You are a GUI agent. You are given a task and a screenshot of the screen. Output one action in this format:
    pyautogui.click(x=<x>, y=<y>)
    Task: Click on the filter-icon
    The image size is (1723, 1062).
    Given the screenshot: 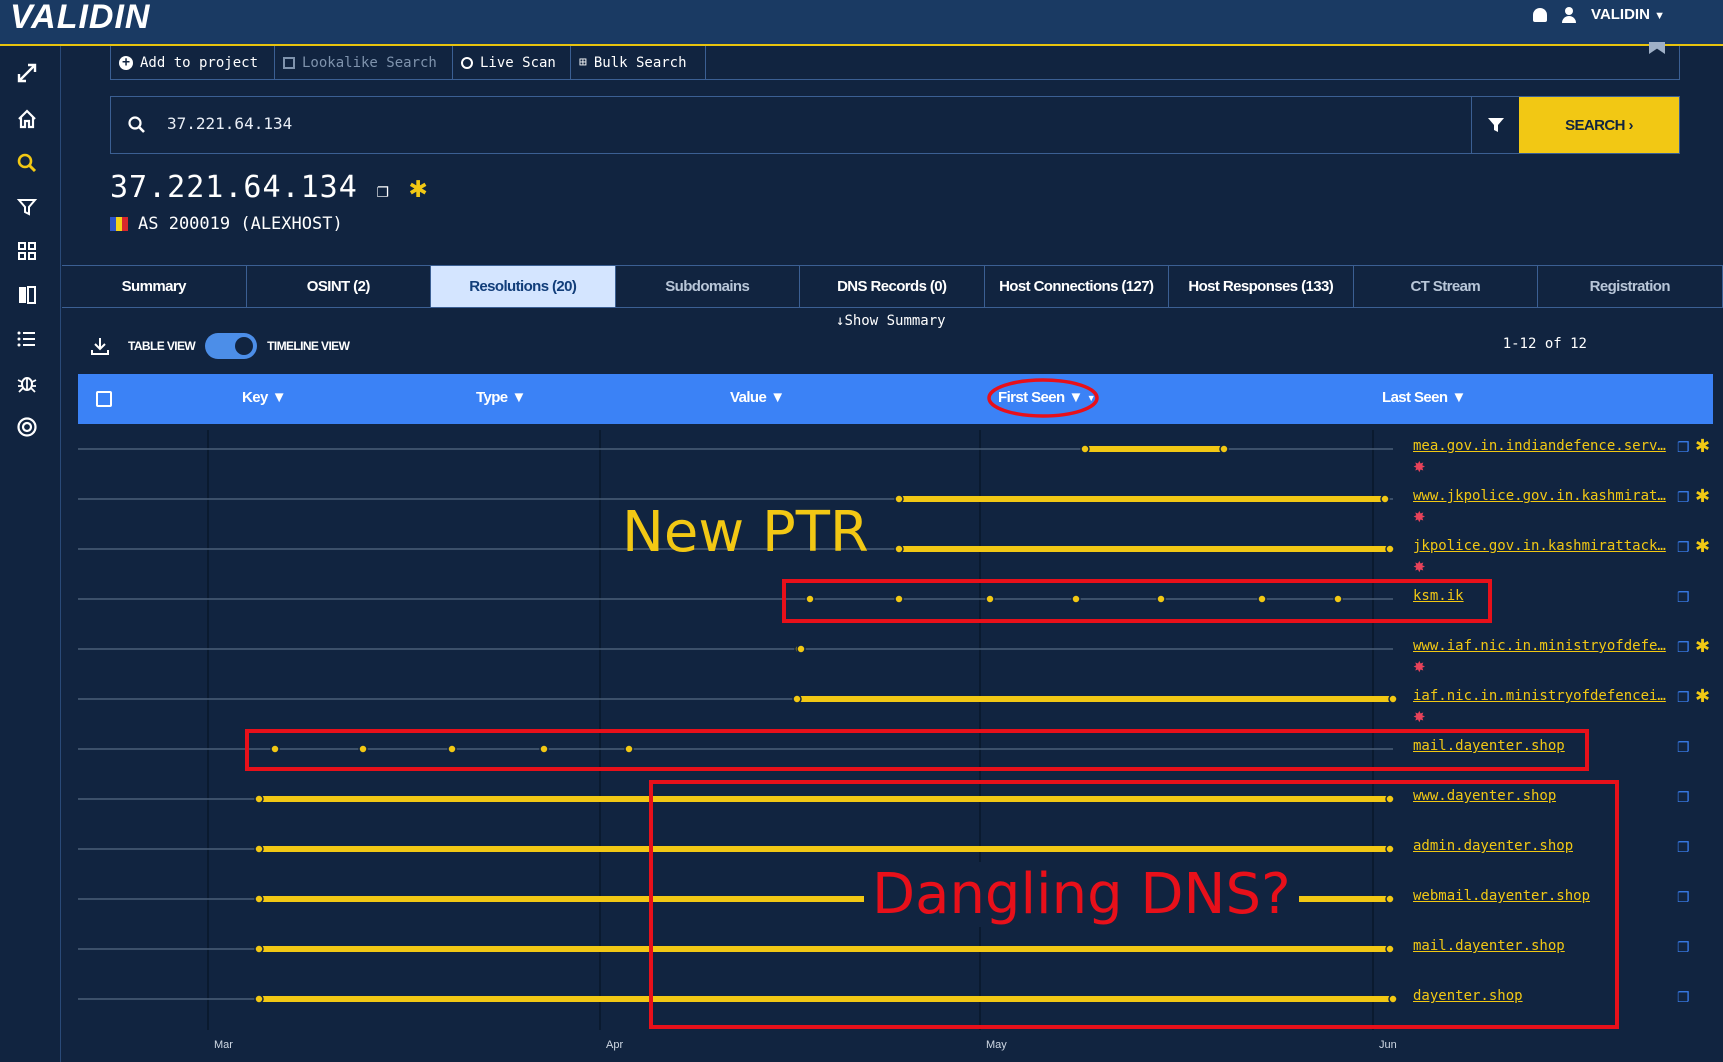 What is the action you would take?
    pyautogui.click(x=27, y=207)
    